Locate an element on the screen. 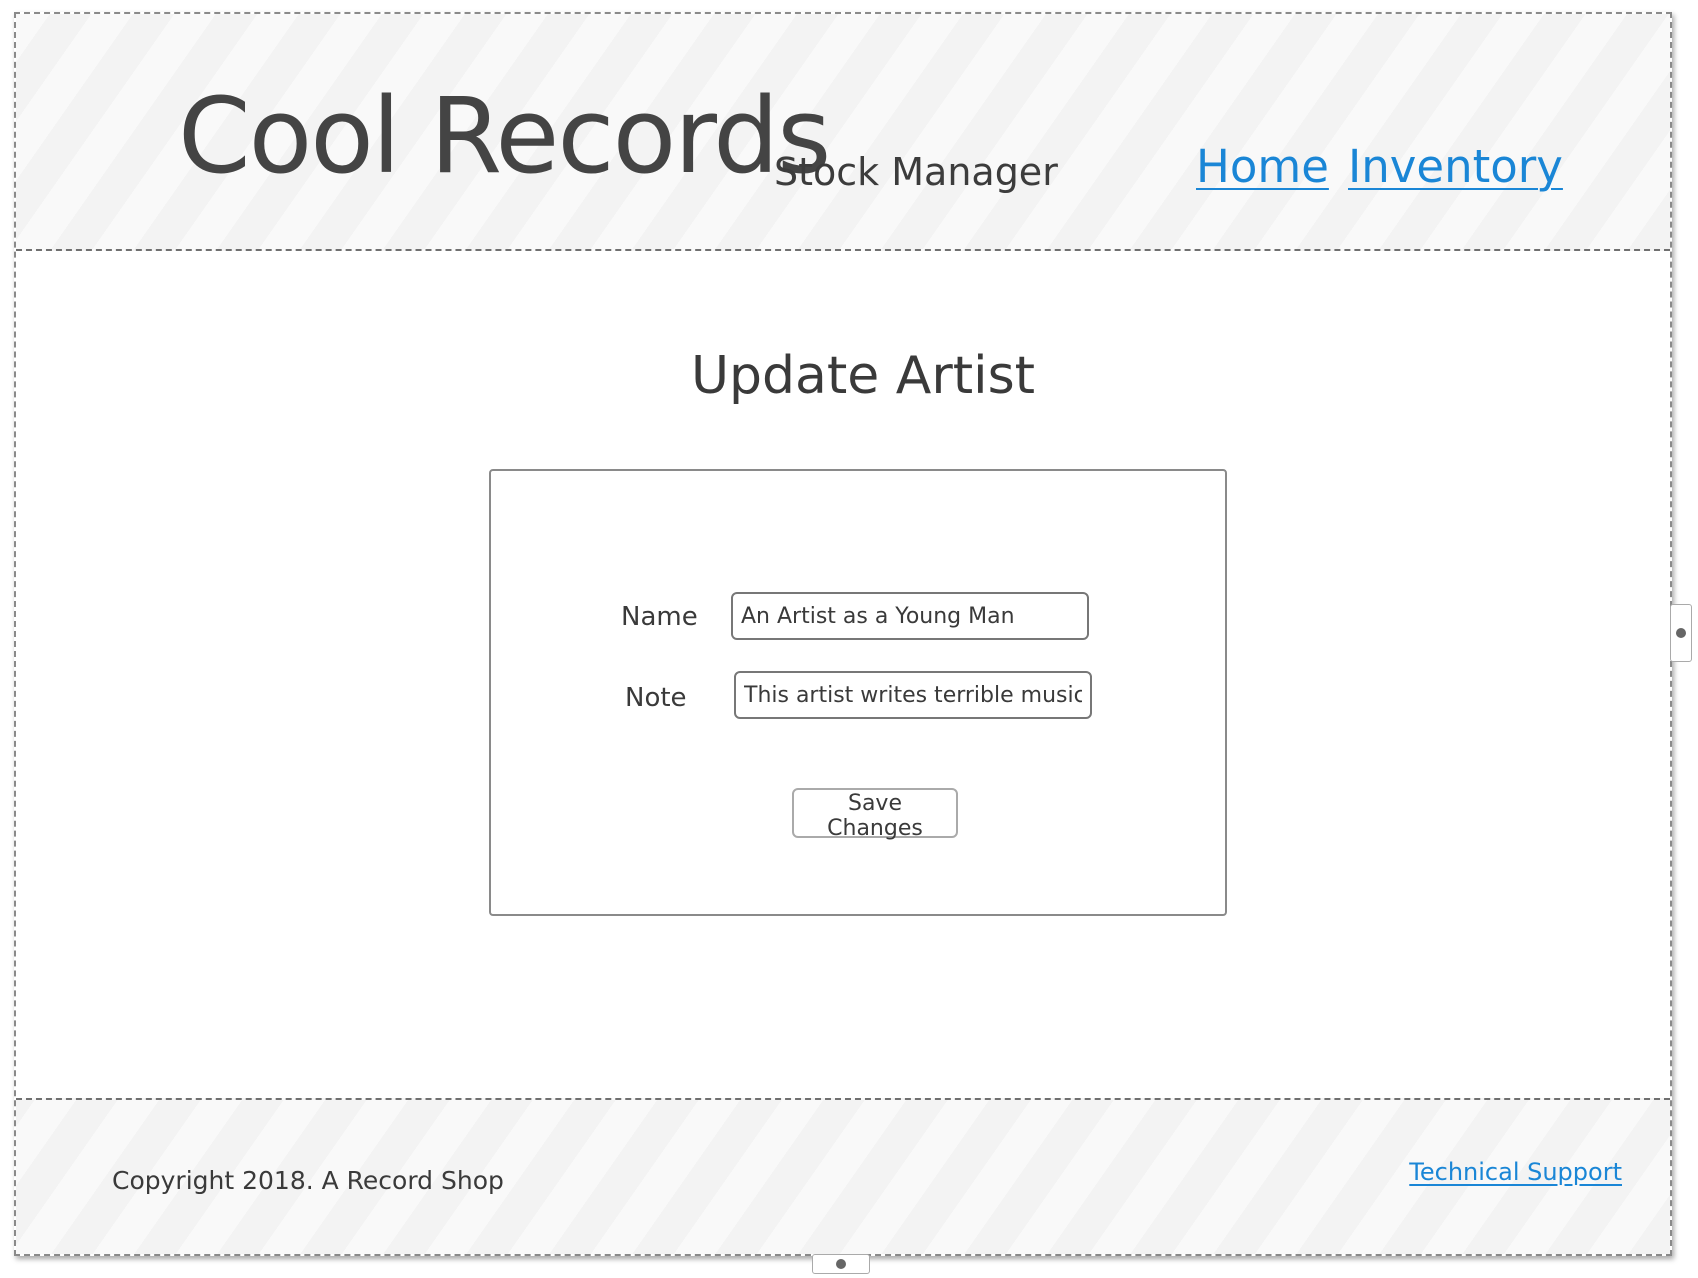  name-label: Name is located at coordinates (659, 617).